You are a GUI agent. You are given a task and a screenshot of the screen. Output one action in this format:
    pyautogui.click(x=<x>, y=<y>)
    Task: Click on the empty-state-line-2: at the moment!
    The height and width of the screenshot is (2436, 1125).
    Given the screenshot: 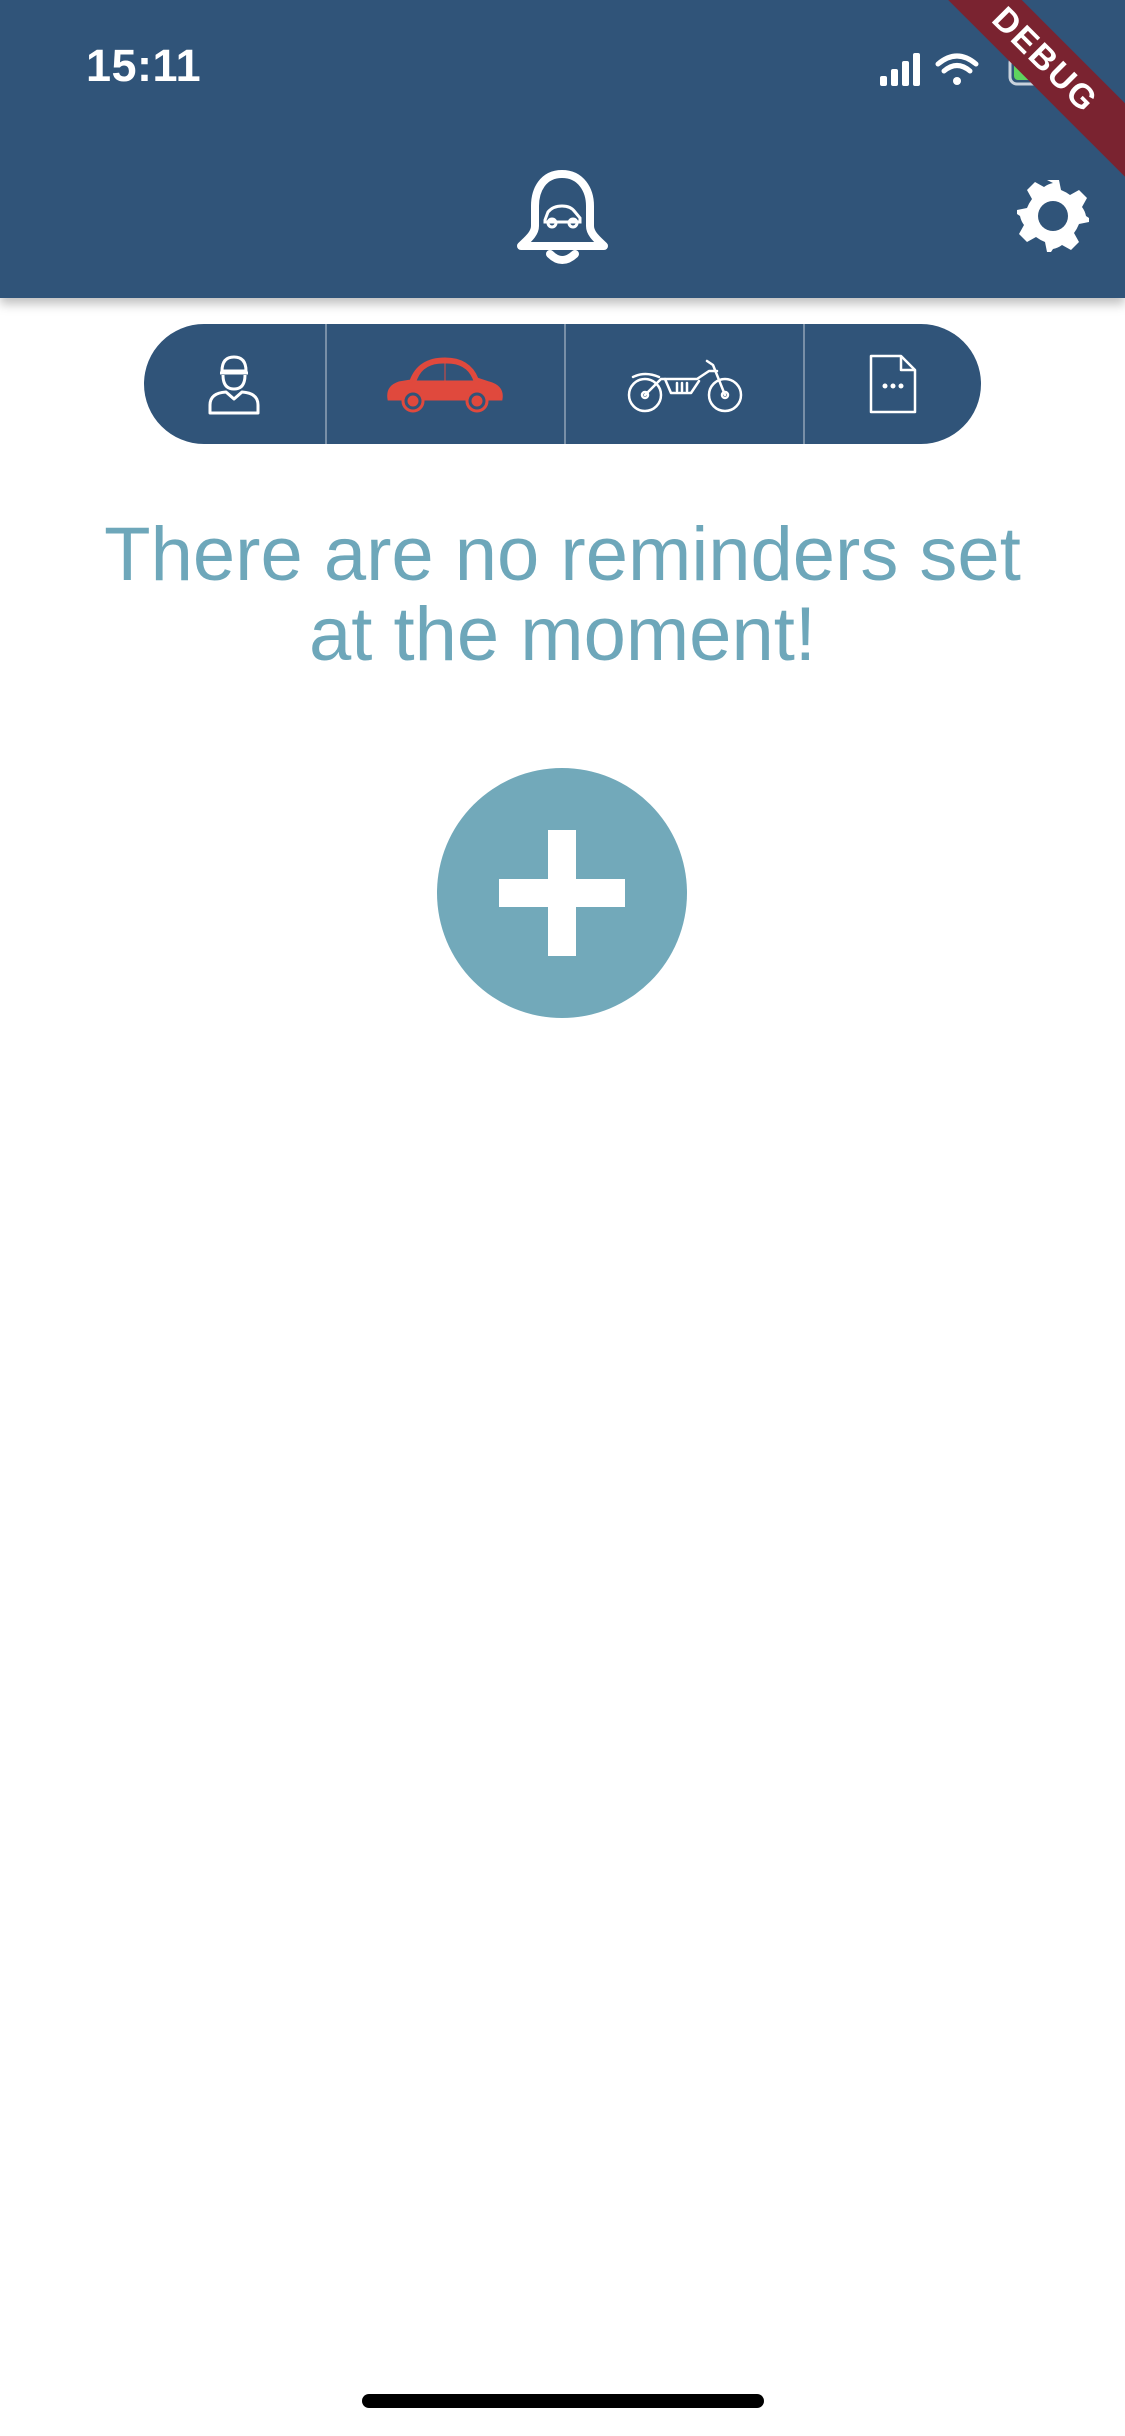 What is the action you would take?
    pyautogui.click(x=562, y=634)
    